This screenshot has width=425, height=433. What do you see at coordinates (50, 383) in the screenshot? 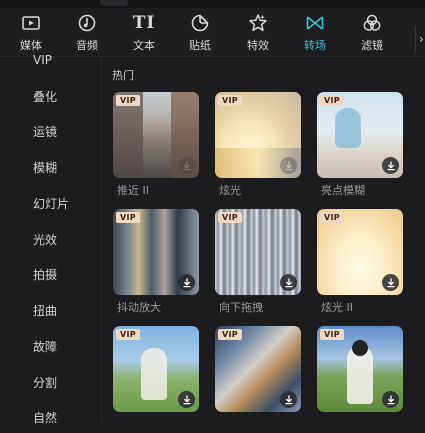
I see `sidebar-item-split: 分割` at bounding box center [50, 383].